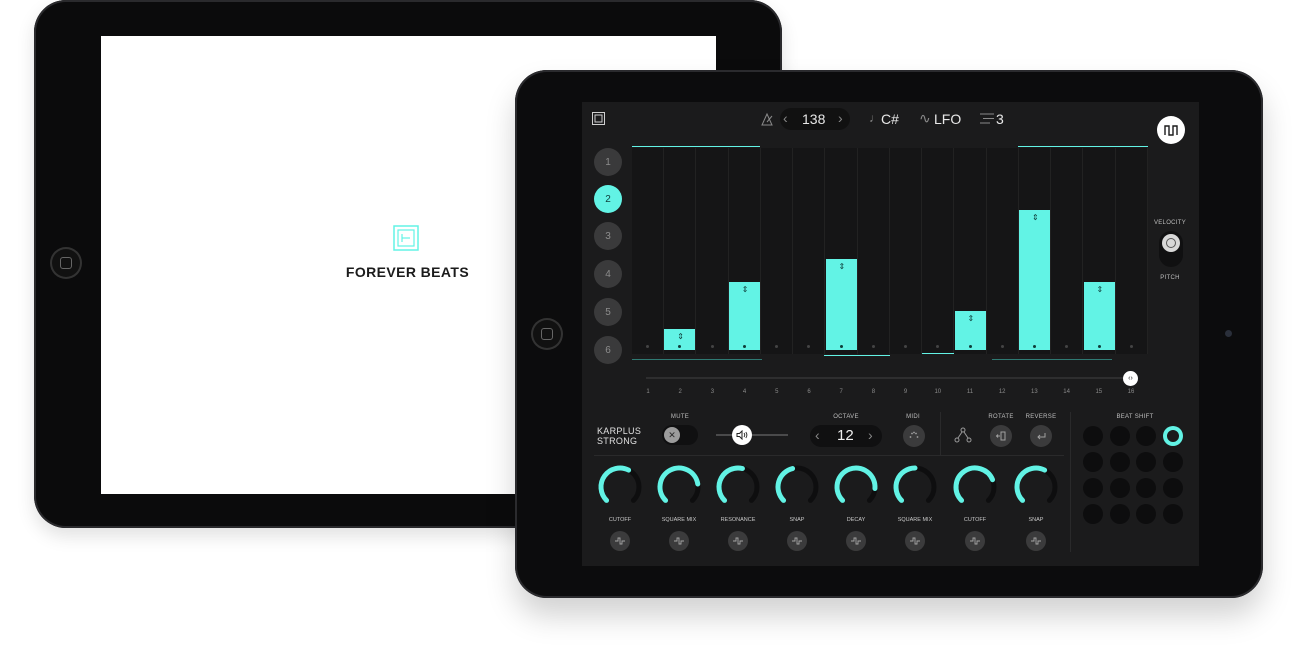  Describe the element at coordinates (608, 199) in the screenshot. I see `track-button-2: 2` at that location.